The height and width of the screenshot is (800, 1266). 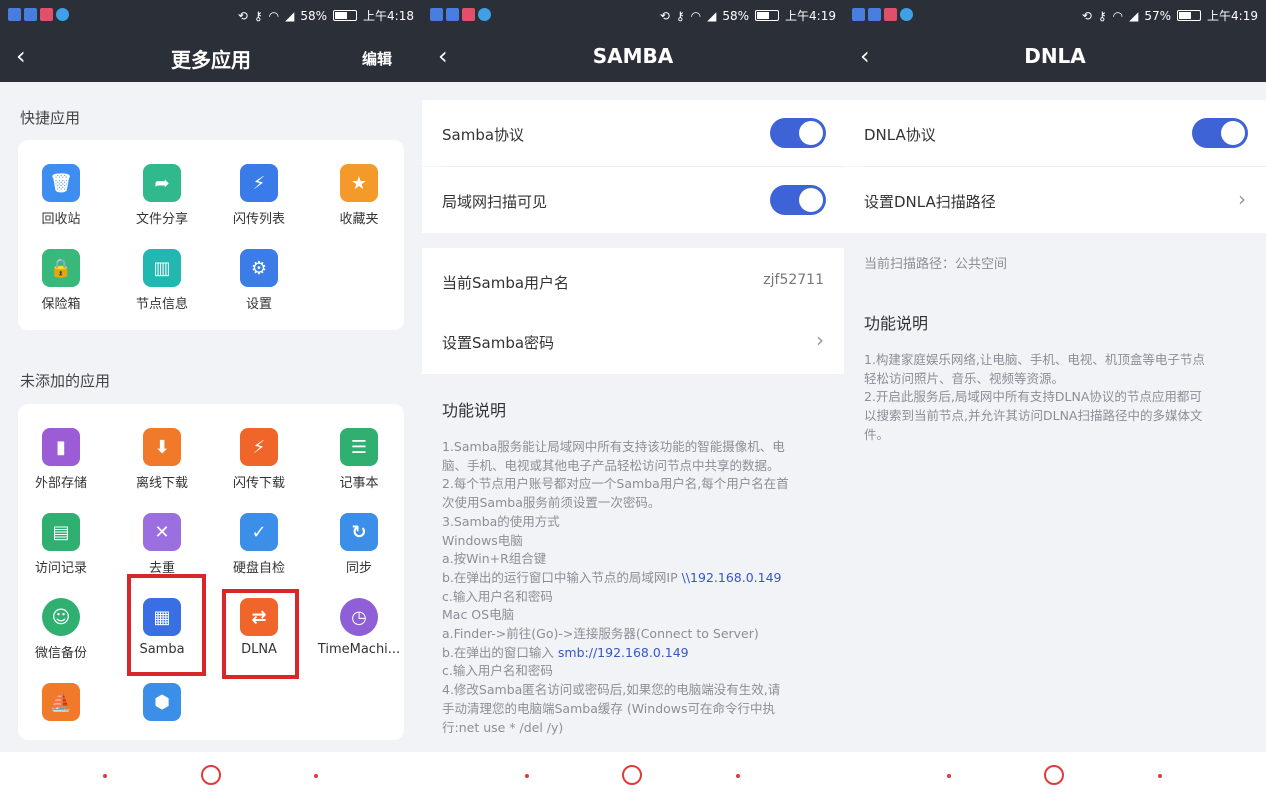 I want to click on wechat-backup-icon: ☺, so click(x=61, y=617).